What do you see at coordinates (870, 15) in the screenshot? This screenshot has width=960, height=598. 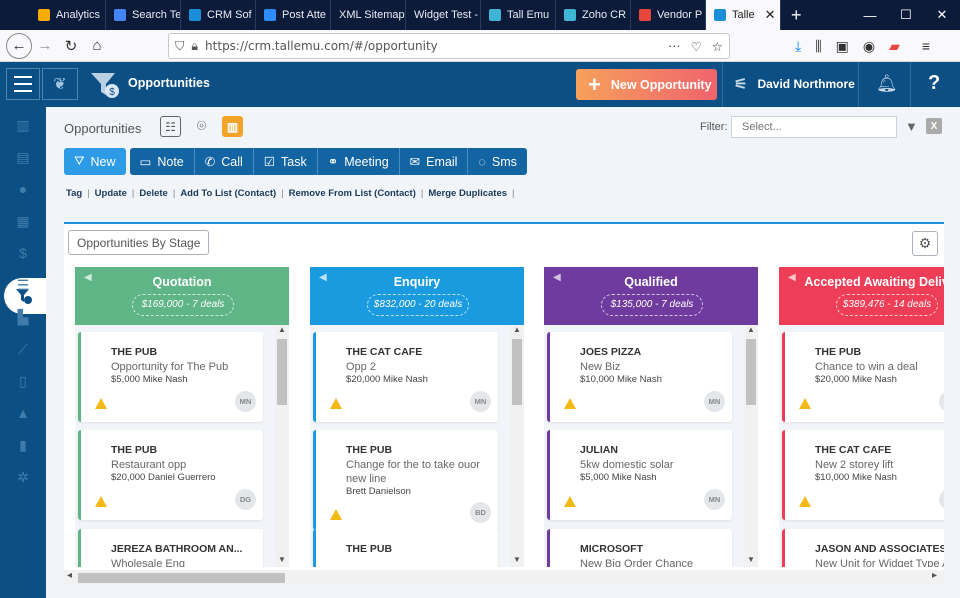 I see `minimize-button: —` at bounding box center [870, 15].